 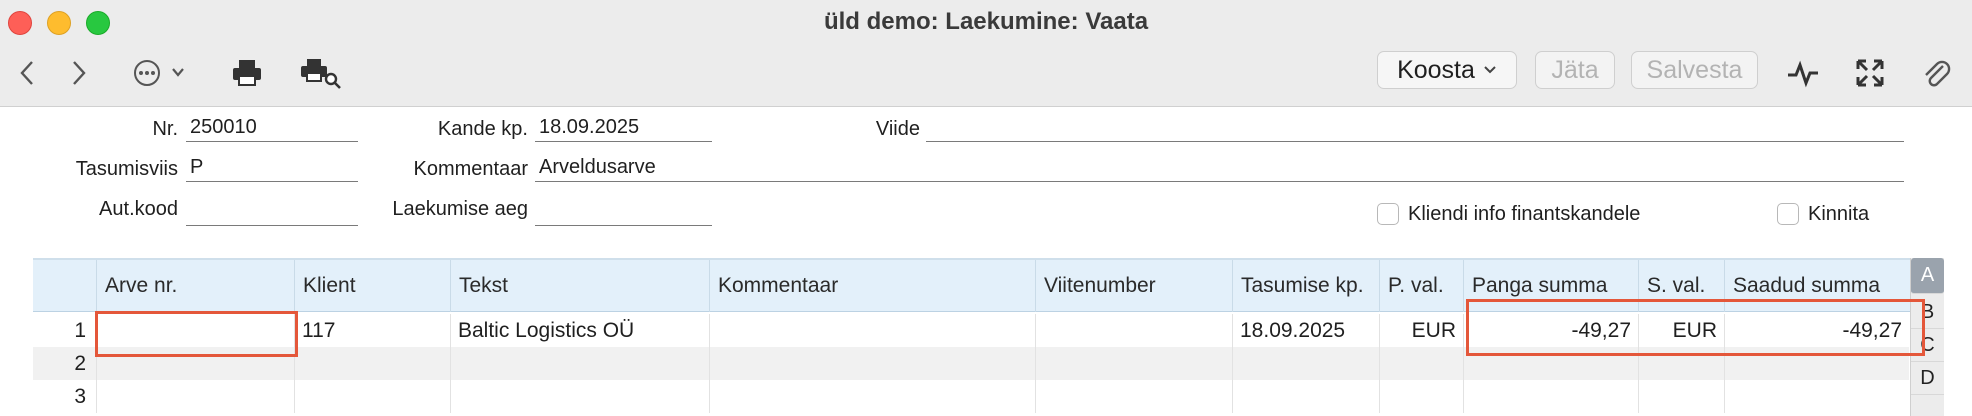 I want to click on tasumisviis-label: Tasumisviis, so click(x=126, y=169).